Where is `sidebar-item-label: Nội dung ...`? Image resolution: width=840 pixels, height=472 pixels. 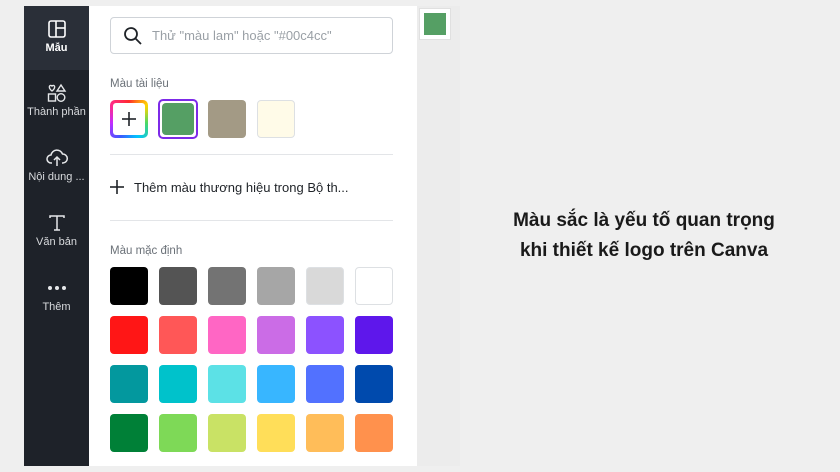 sidebar-item-label: Nội dung ... is located at coordinates (56, 177).